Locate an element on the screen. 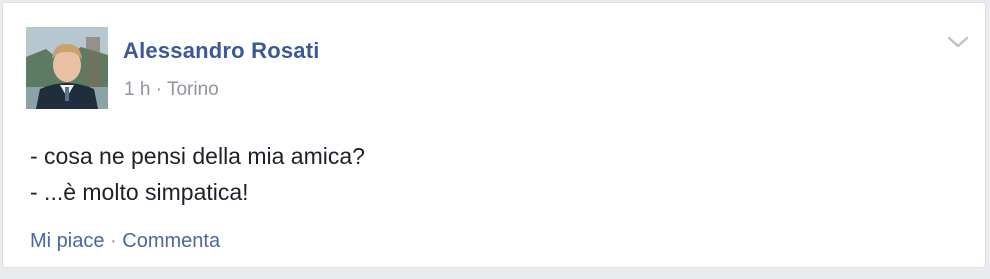  post-location: Torino is located at coordinates (193, 89).